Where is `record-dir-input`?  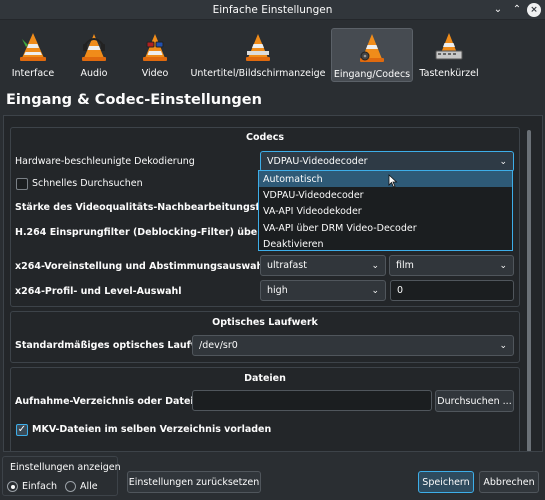
record-dir-input is located at coordinates (312, 400).